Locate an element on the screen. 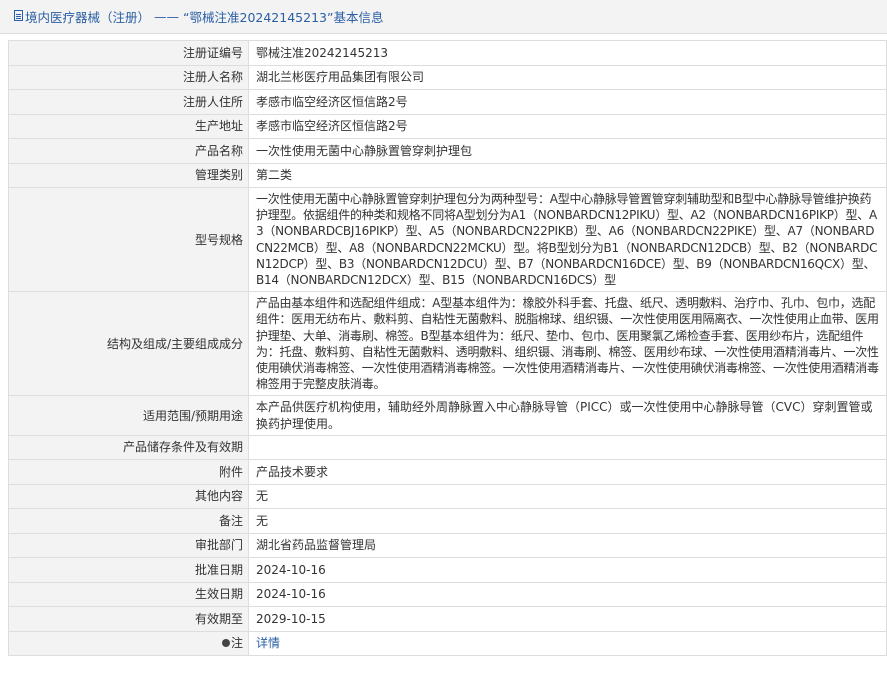 The height and width of the screenshot is (692, 887). field-value: 第二类 is located at coordinates (567, 175).